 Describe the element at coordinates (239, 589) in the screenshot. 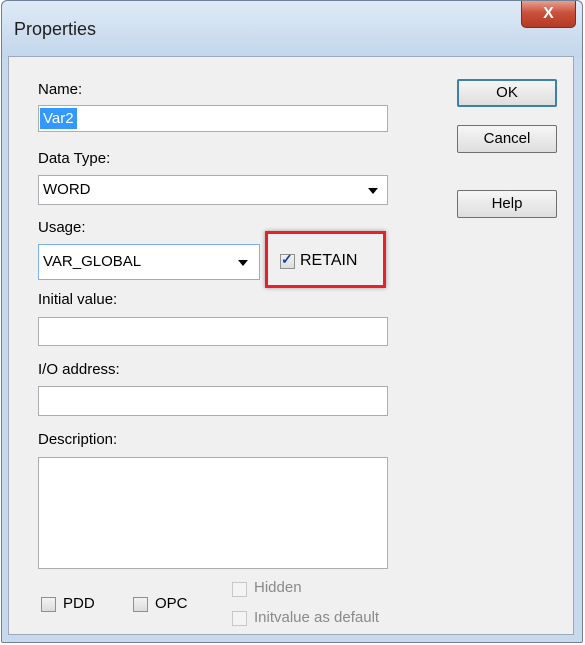

I see `hidden-checkbox` at that location.